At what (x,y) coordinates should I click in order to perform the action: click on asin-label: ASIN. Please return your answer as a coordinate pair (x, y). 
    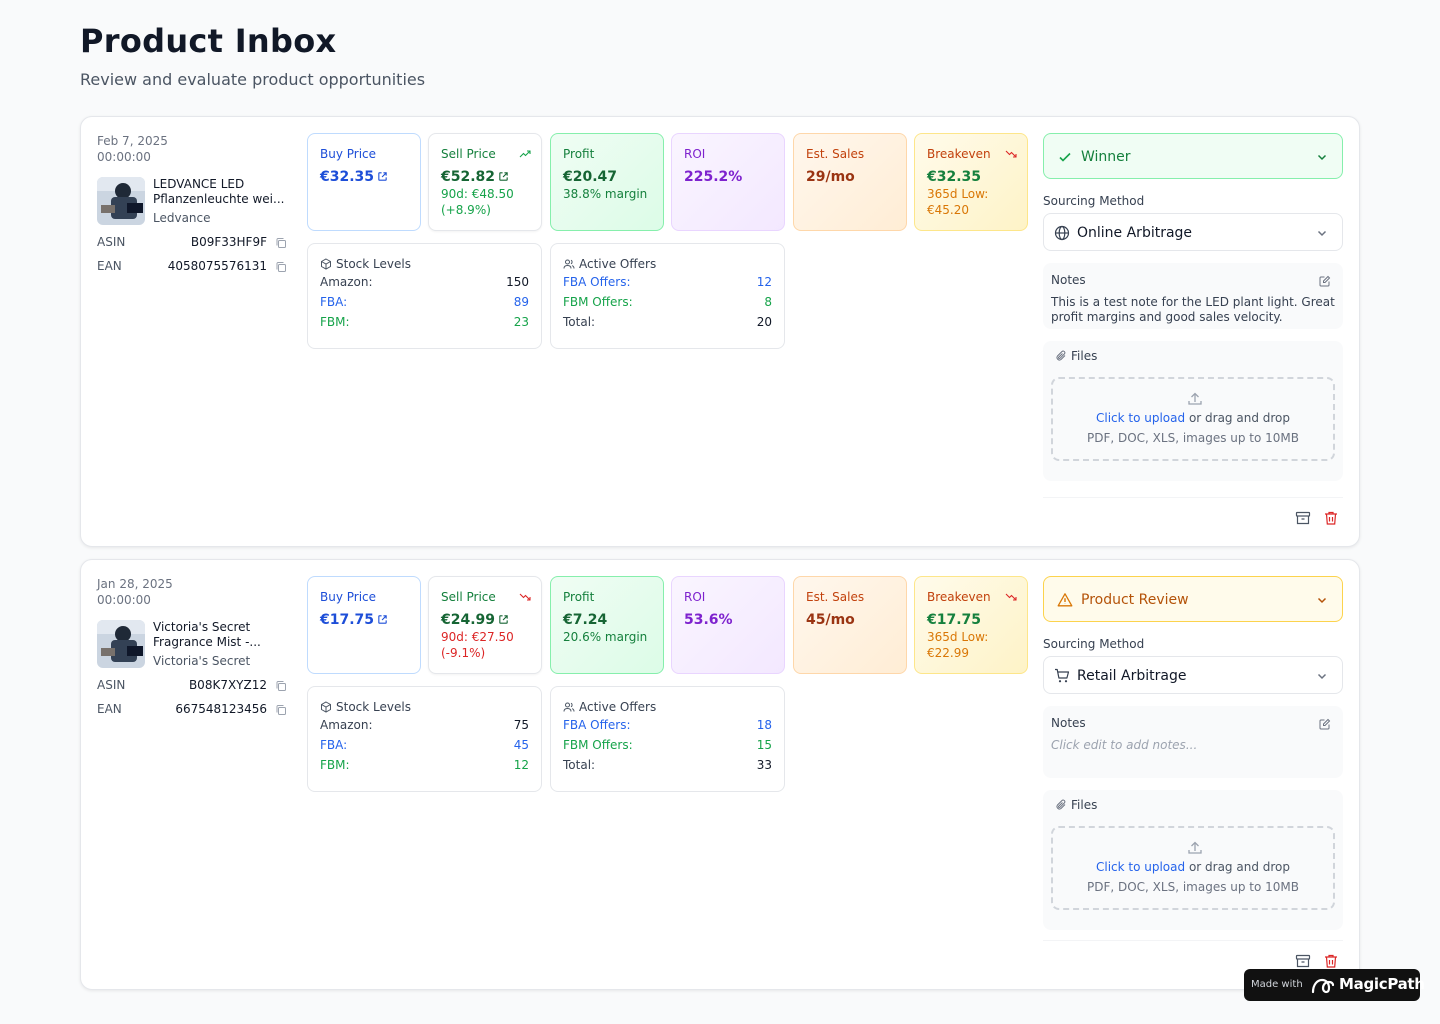
    Looking at the image, I should click on (111, 685).